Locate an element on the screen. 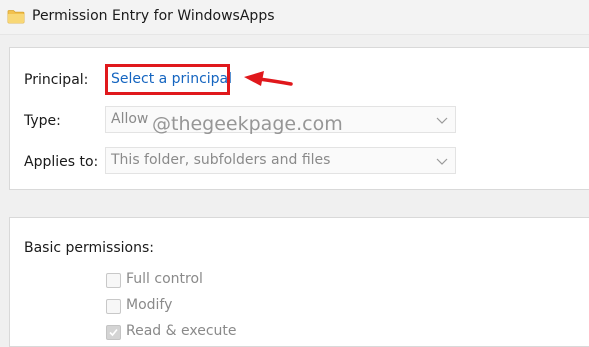  permission-label: Full control is located at coordinates (164, 279).